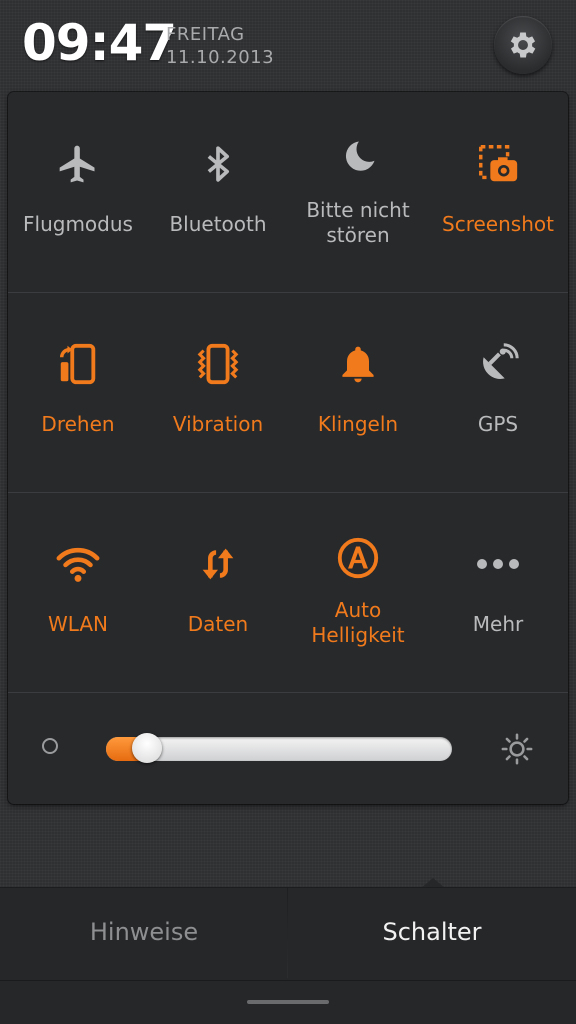 The image size is (576, 1024). What do you see at coordinates (205, 34) in the screenshot?
I see `weekday-label: FREITAG` at bounding box center [205, 34].